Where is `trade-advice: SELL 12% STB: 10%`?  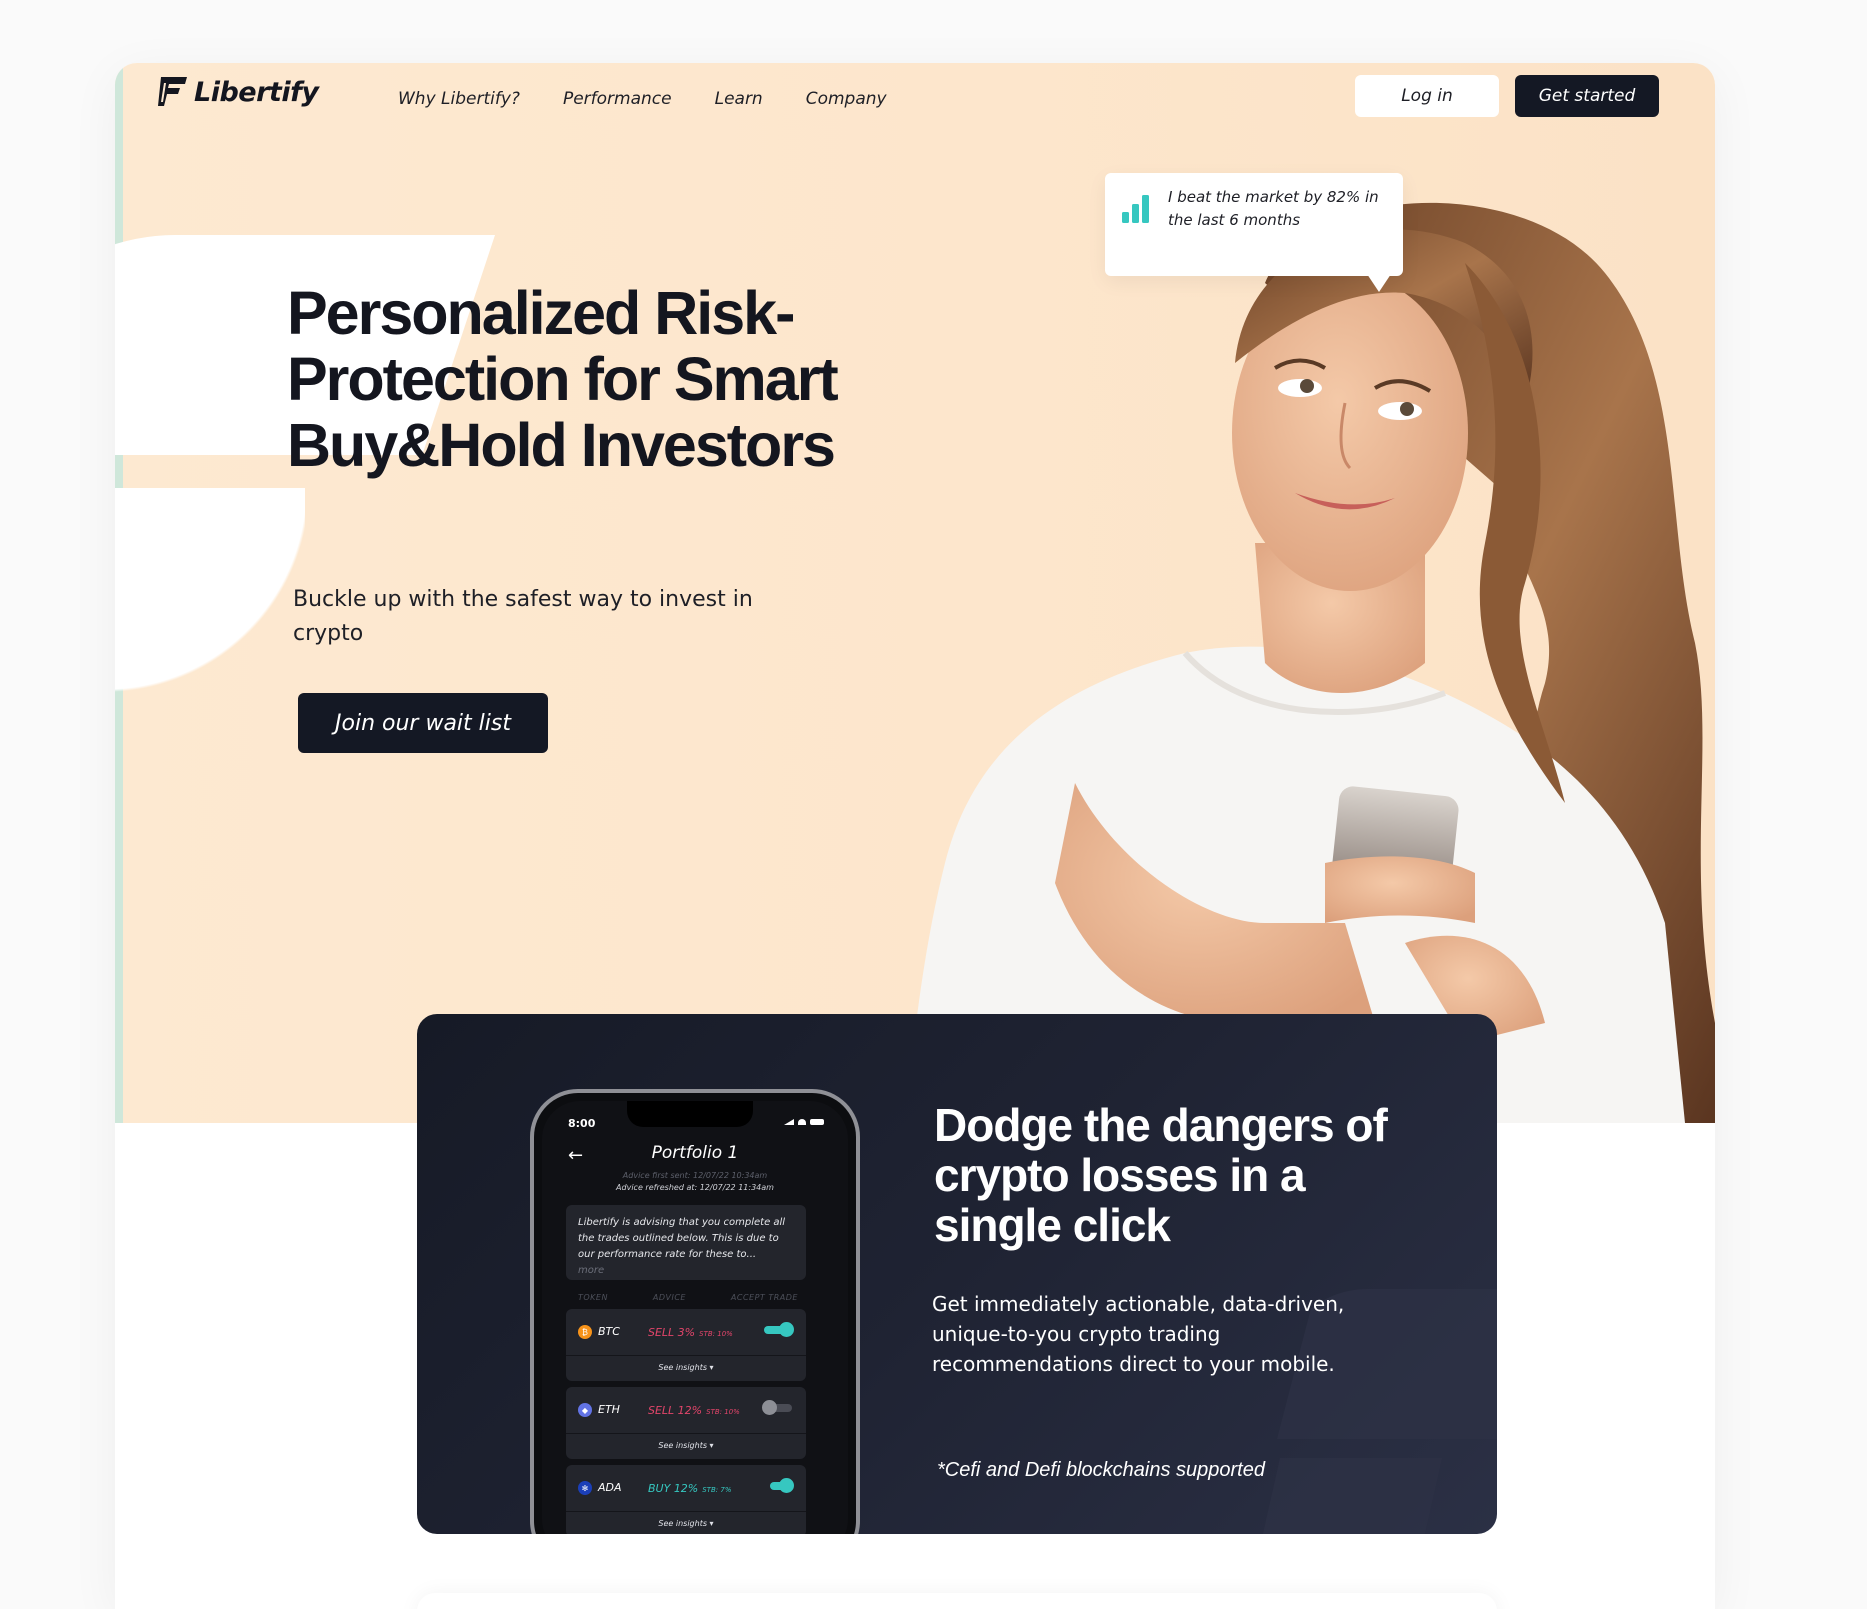
trade-advice: SELL 12% STB: 10% is located at coordinates (694, 1410).